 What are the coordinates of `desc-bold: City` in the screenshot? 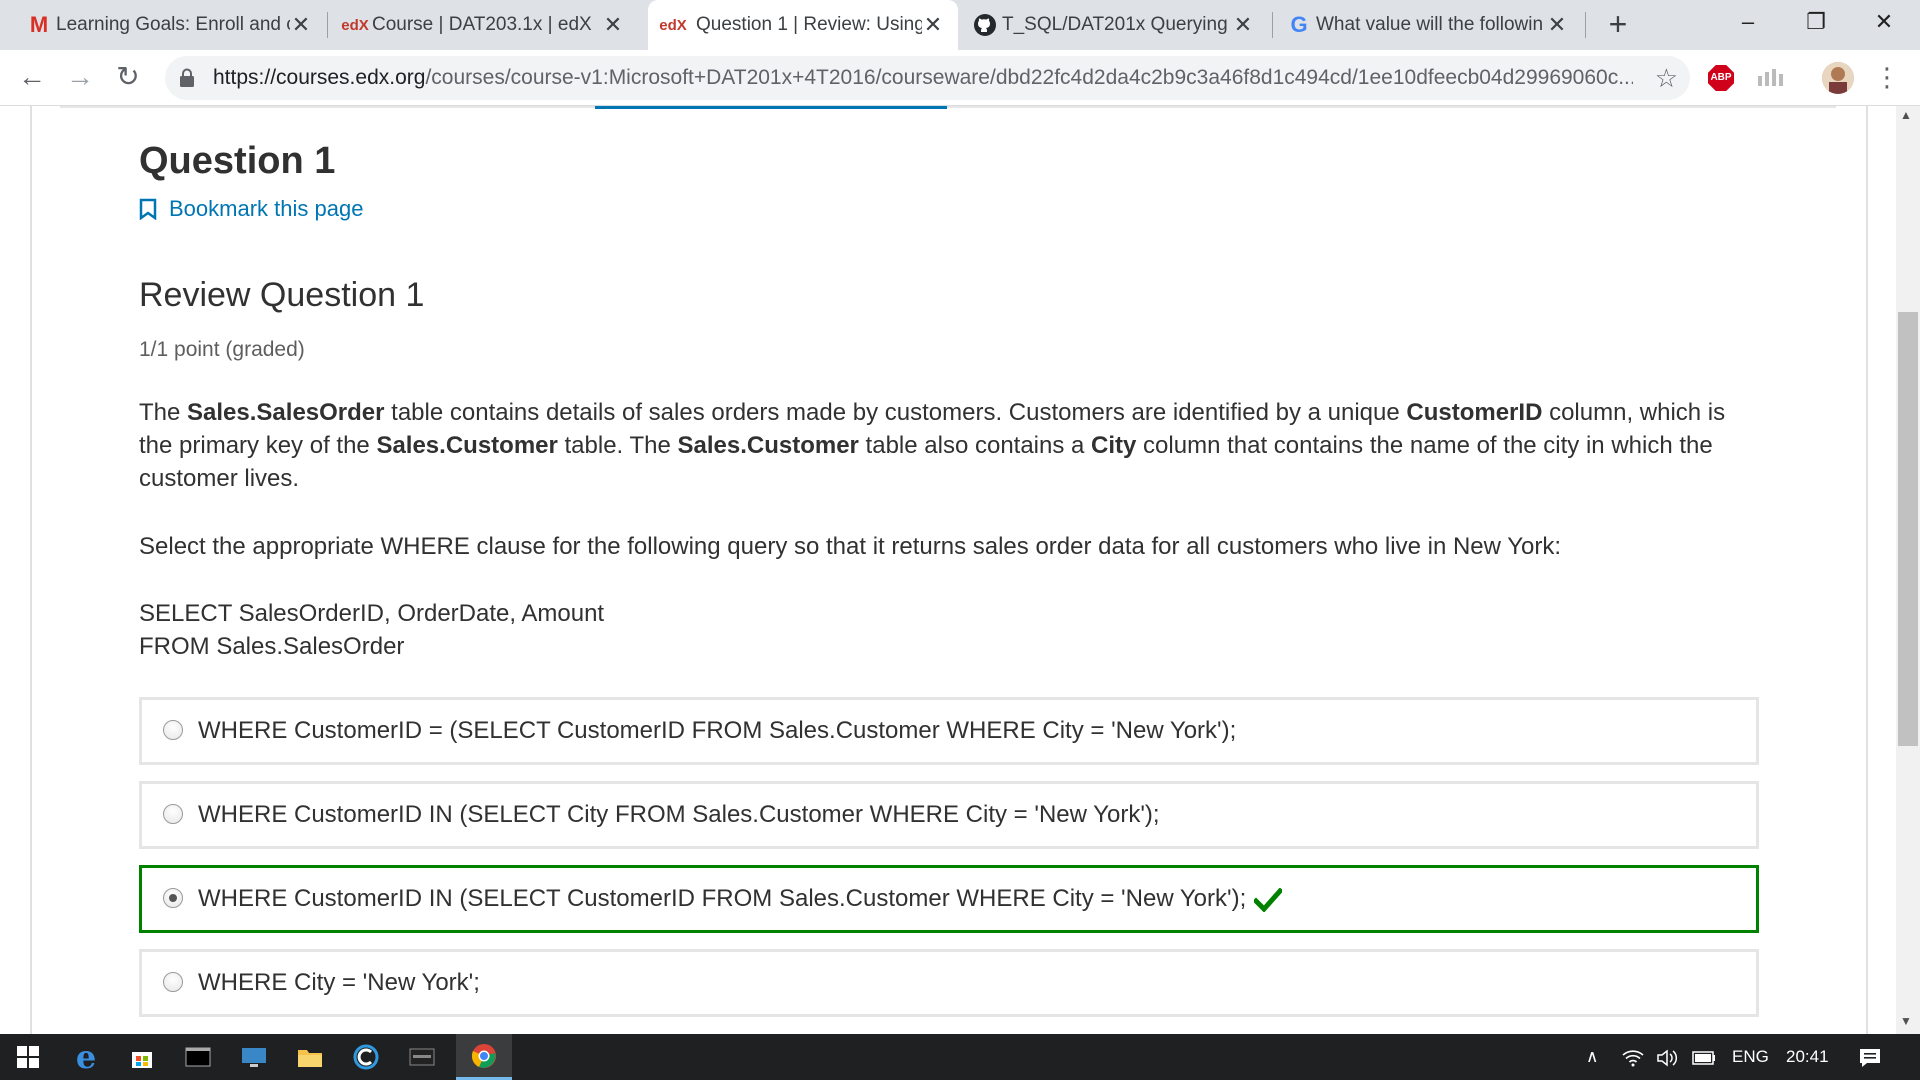 It's located at (1114, 445).